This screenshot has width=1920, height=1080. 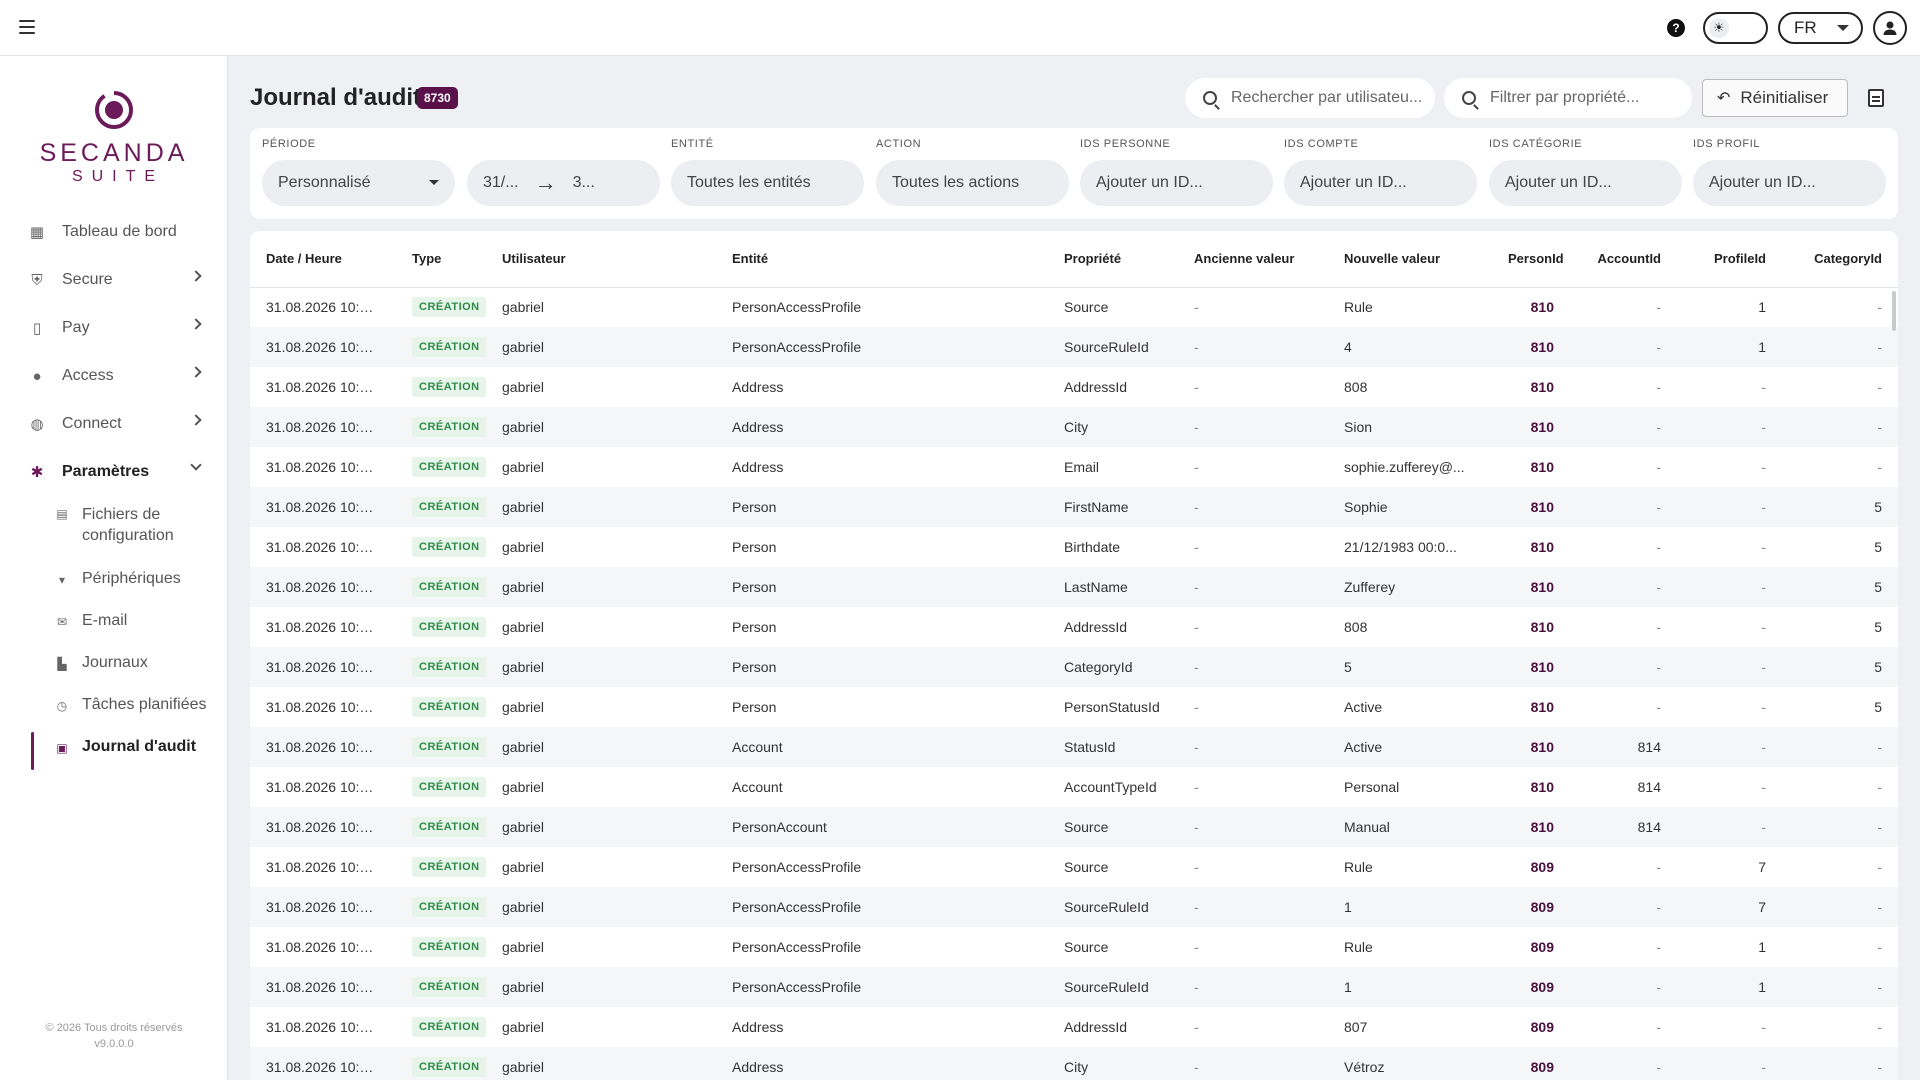 What do you see at coordinates (1876, 98) in the screenshot?
I see `export-icon` at bounding box center [1876, 98].